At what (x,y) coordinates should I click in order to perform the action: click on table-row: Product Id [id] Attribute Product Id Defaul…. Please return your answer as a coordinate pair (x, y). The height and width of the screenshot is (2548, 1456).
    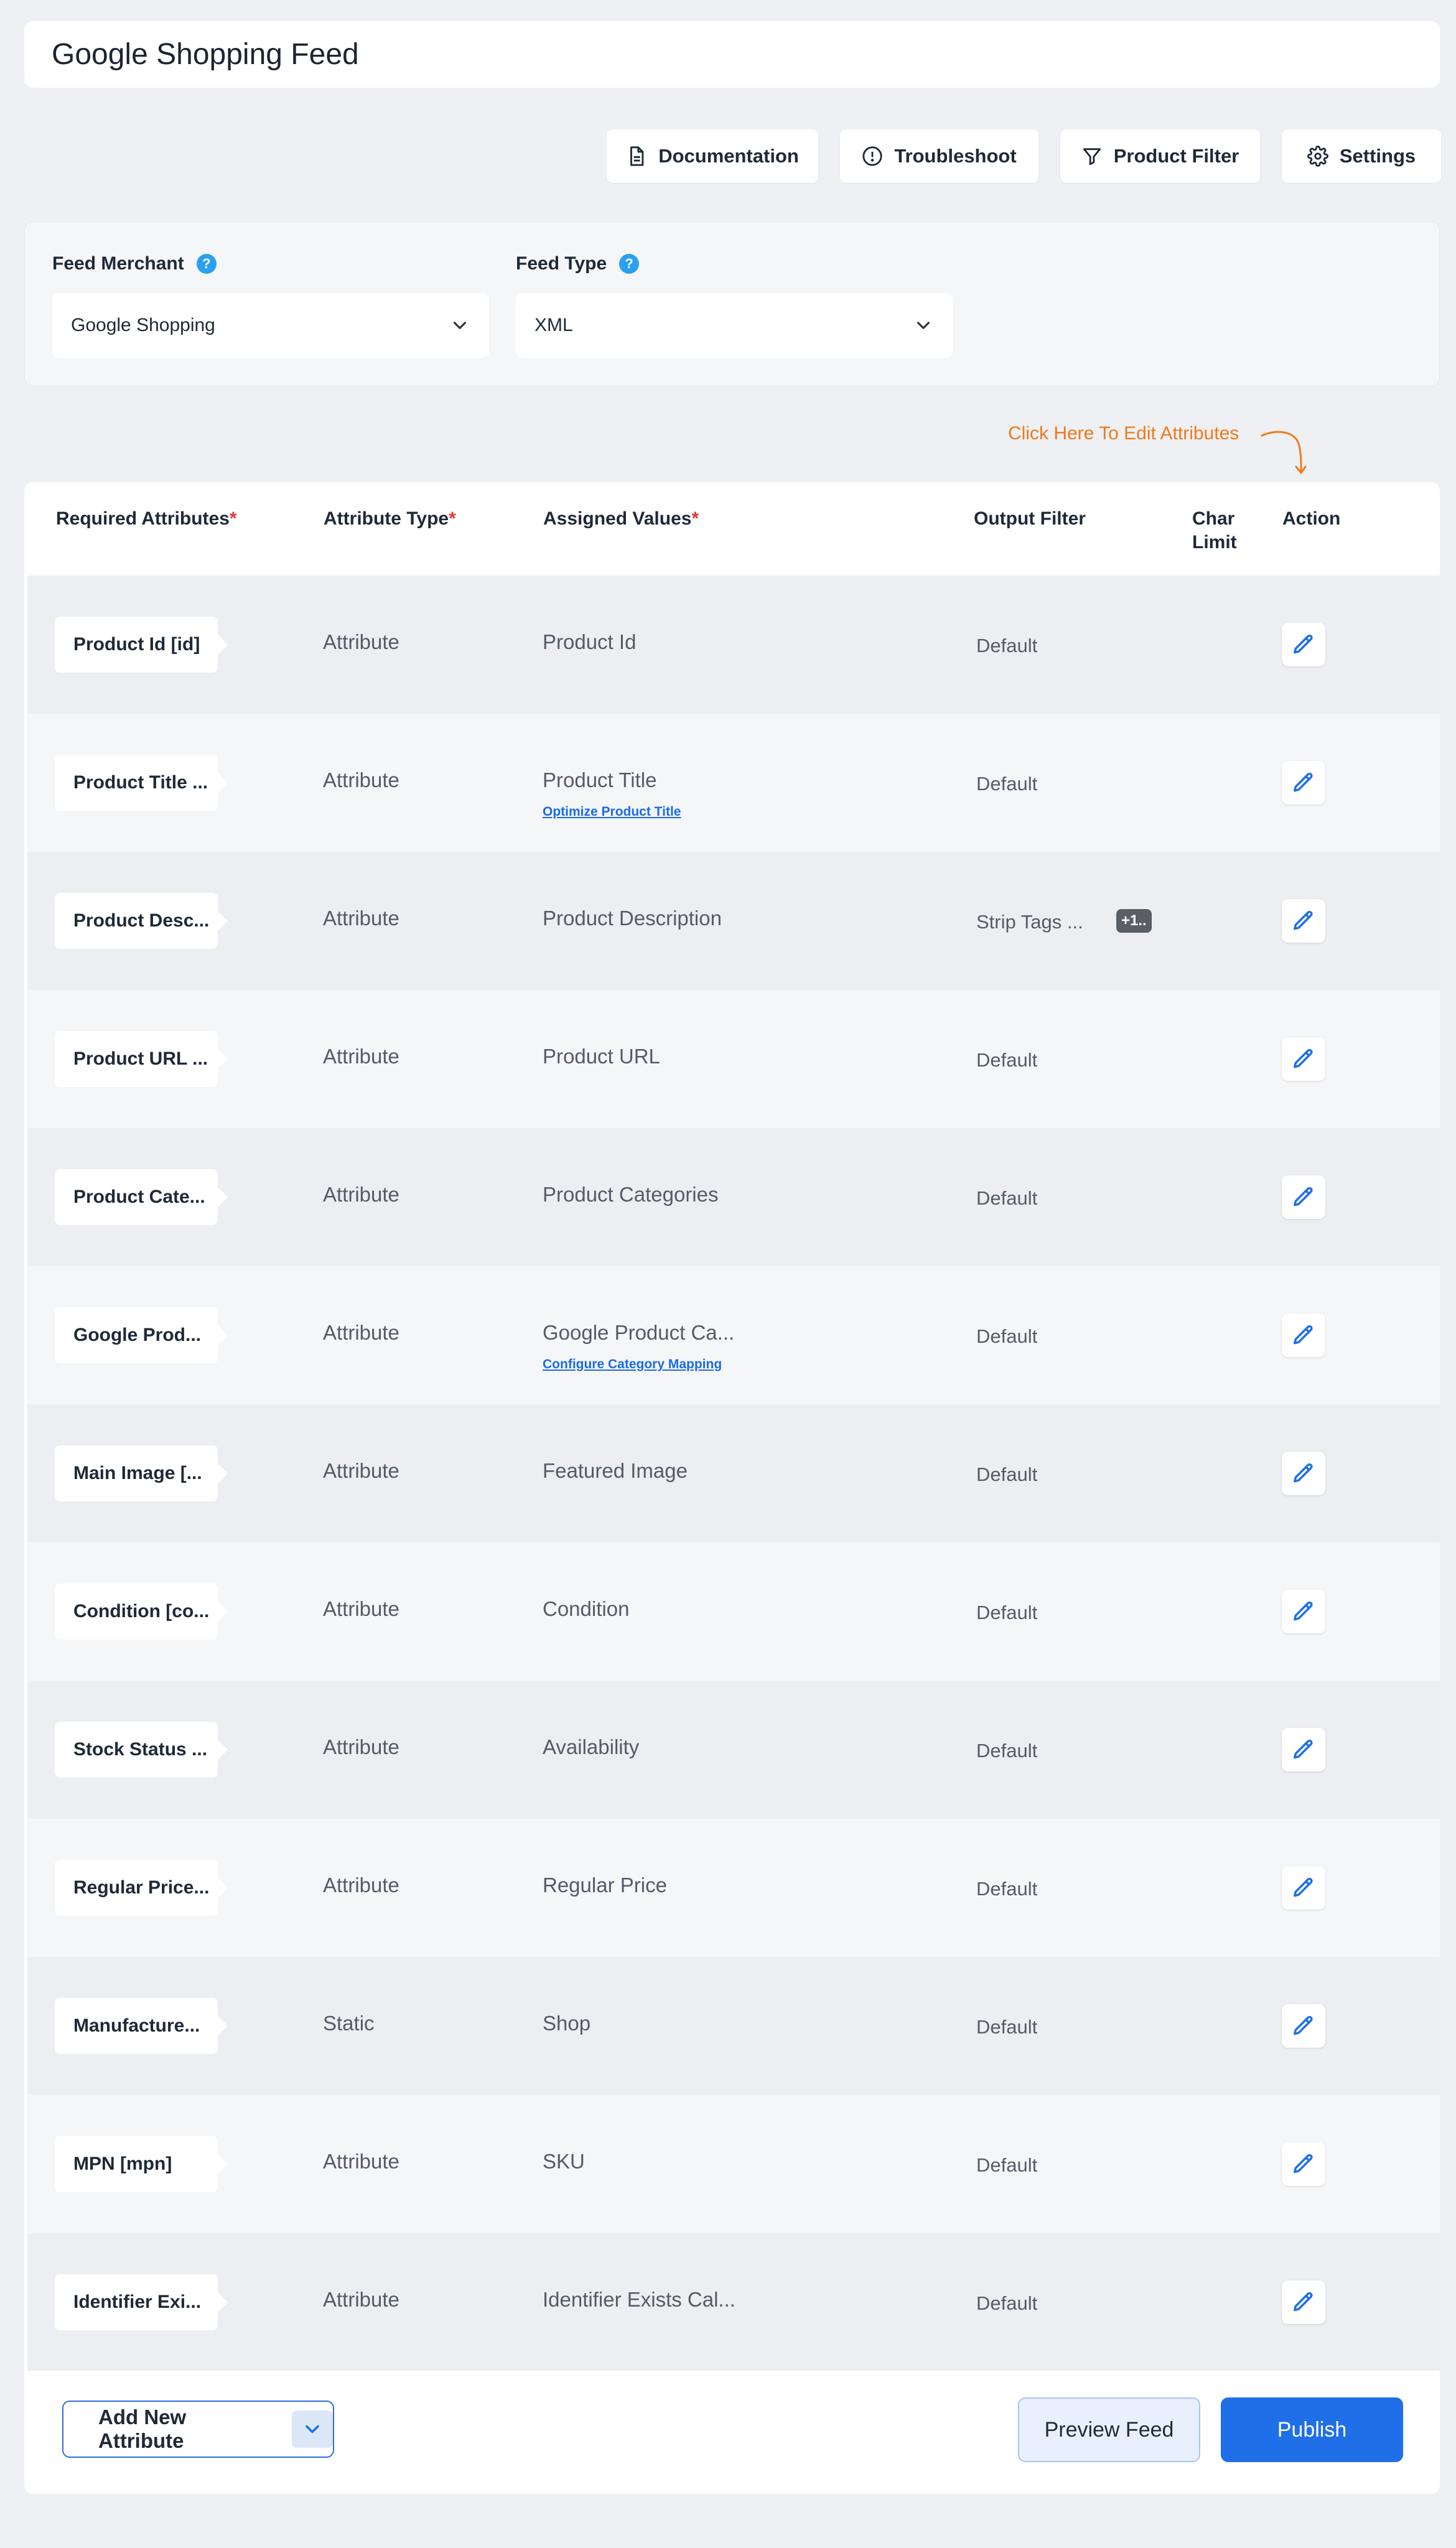
    Looking at the image, I should click on (733, 645).